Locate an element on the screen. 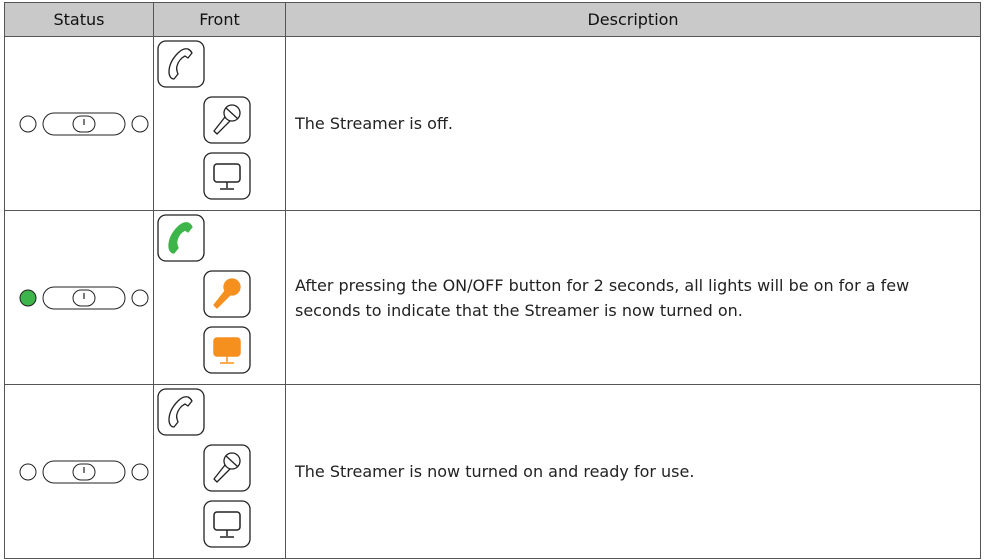  header-front: Front is located at coordinates (219, 19).